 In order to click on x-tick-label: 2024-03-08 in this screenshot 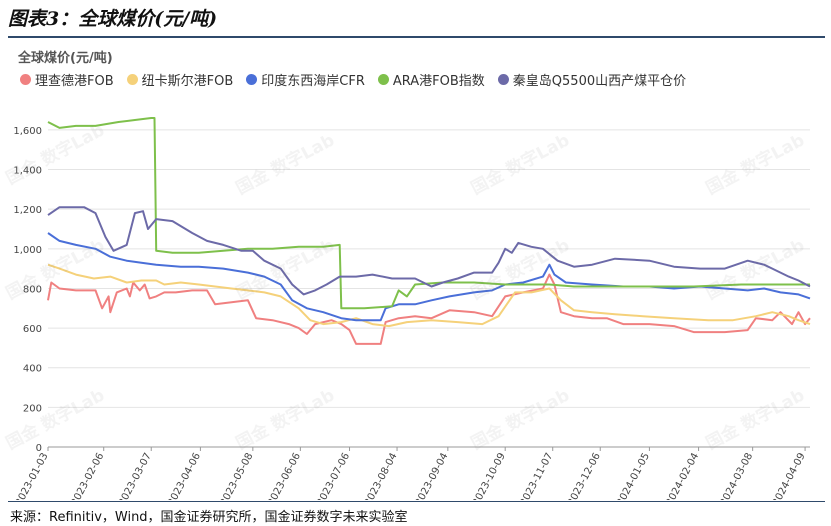, I will do `click(736, 475)`.